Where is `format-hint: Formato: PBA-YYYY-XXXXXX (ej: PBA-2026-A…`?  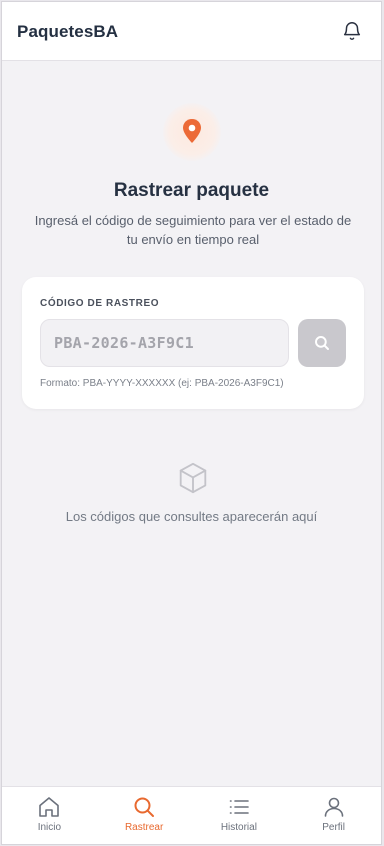 format-hint: Formato: PBA-YYYY-XXXXXX (ej: PBA-2026-A… is located at coordinates (162, 383).